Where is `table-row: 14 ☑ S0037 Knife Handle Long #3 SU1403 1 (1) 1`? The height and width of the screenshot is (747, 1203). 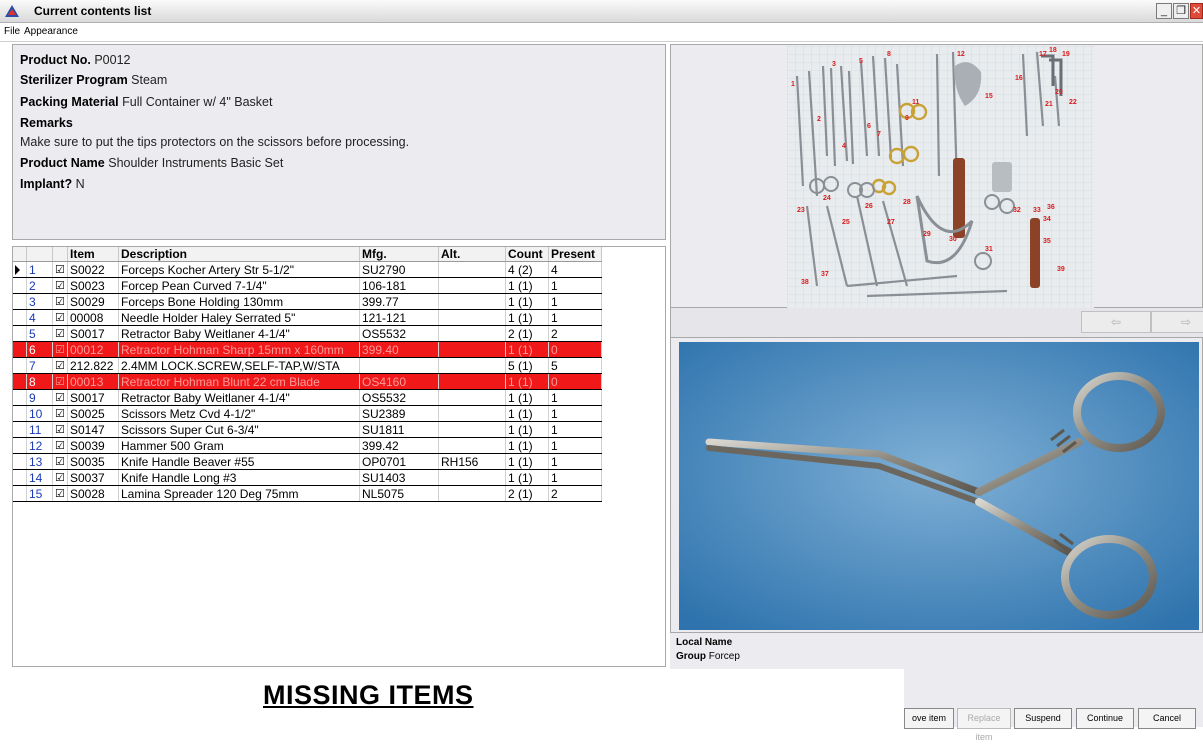 table-row: 14 ☑ S0037 Knife Handle Long #3 SU1403 1 (1) 1 is located at coordinates (307, 477).